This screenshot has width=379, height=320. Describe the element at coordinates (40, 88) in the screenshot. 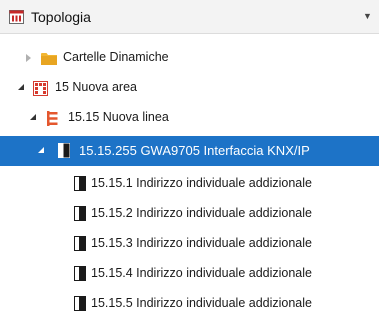

I see `area-icon` at that location.